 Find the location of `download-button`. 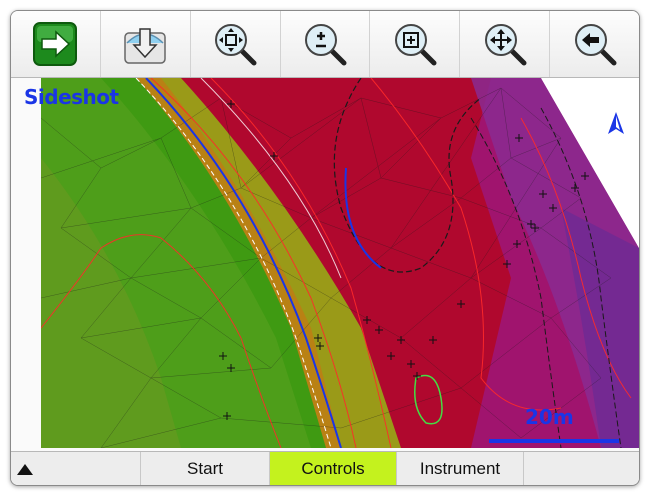

download-button is located at coordinates (146, 44).